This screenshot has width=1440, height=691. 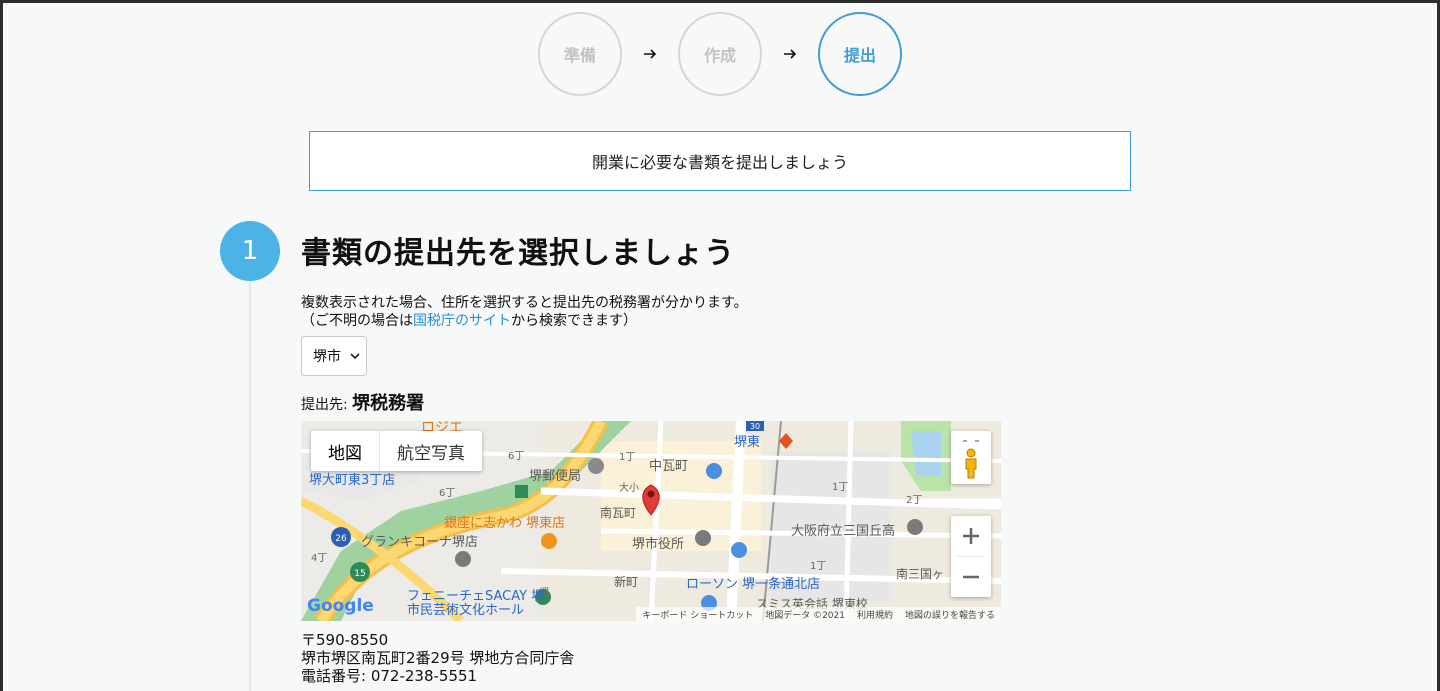 I want to click on map-label-minamisangoku: 南三国ヶ, so click(x=920, y=574).